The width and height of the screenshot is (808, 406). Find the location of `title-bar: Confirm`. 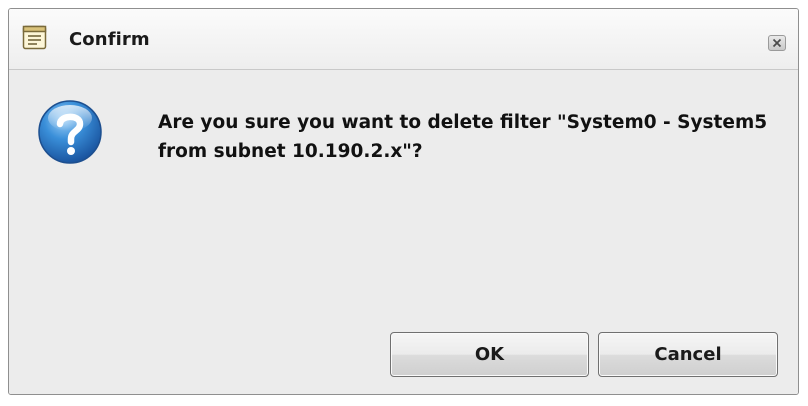

title-bar: Confirm is located at coordinates (403, 39).